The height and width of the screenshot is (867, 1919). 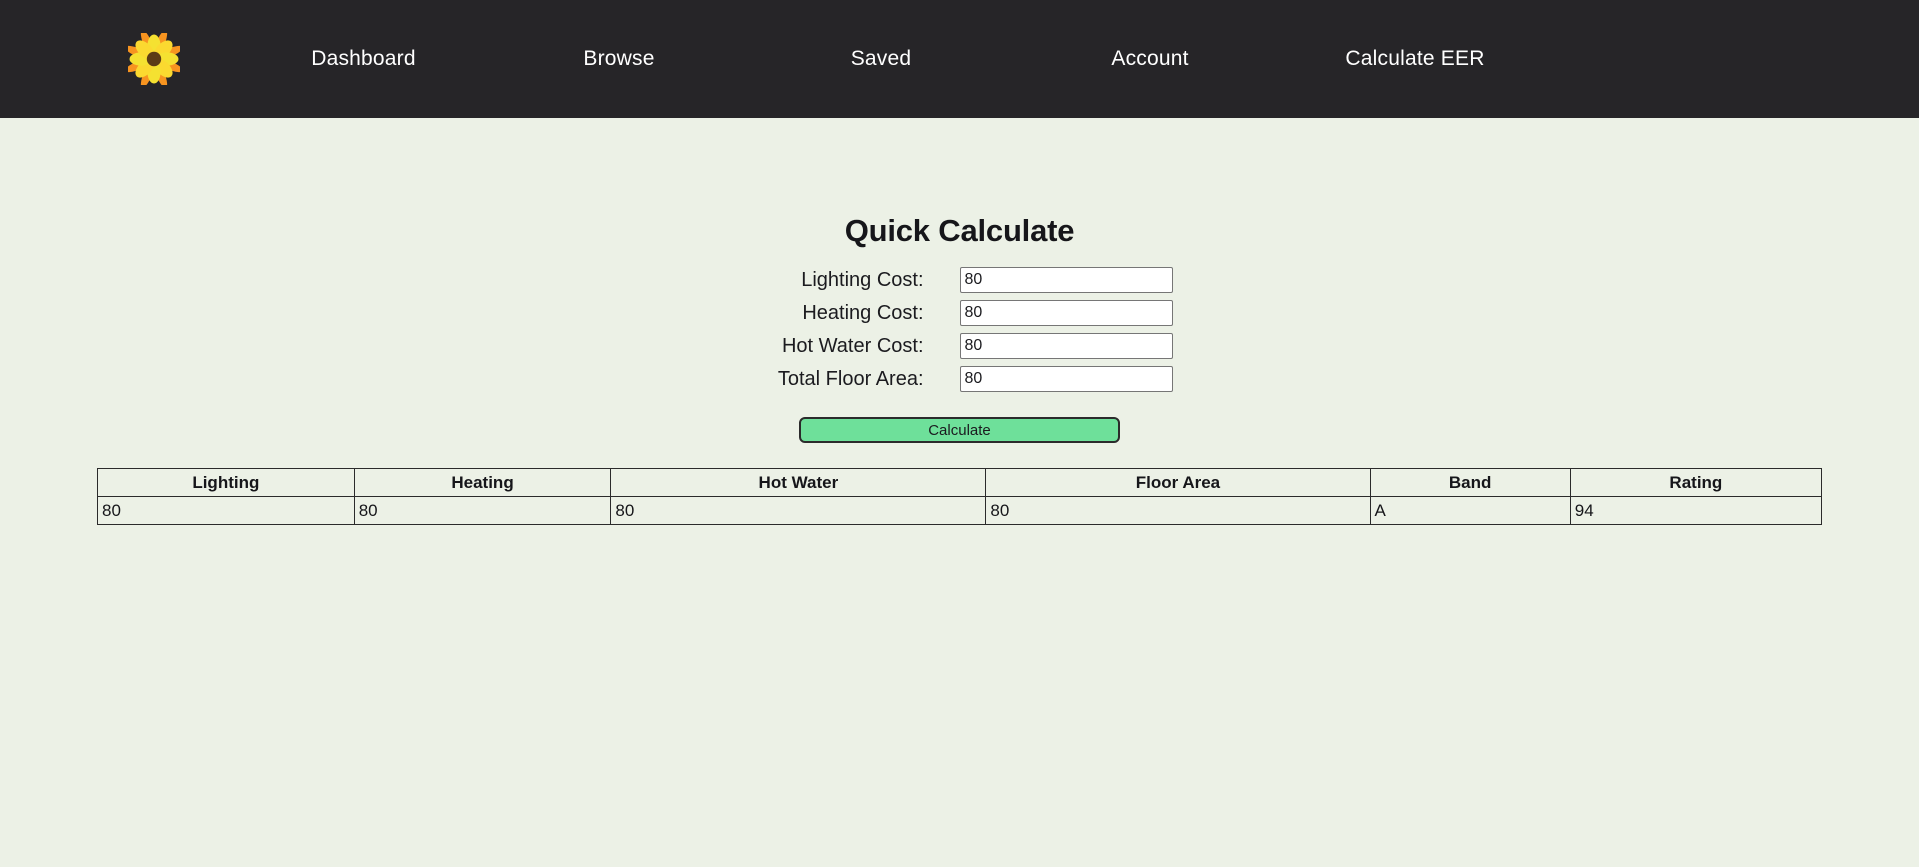 What do you see at coordinates (1066, 379) in the screenshot?
I see `input-total-floor-area` at bounding box center [1066, 379].